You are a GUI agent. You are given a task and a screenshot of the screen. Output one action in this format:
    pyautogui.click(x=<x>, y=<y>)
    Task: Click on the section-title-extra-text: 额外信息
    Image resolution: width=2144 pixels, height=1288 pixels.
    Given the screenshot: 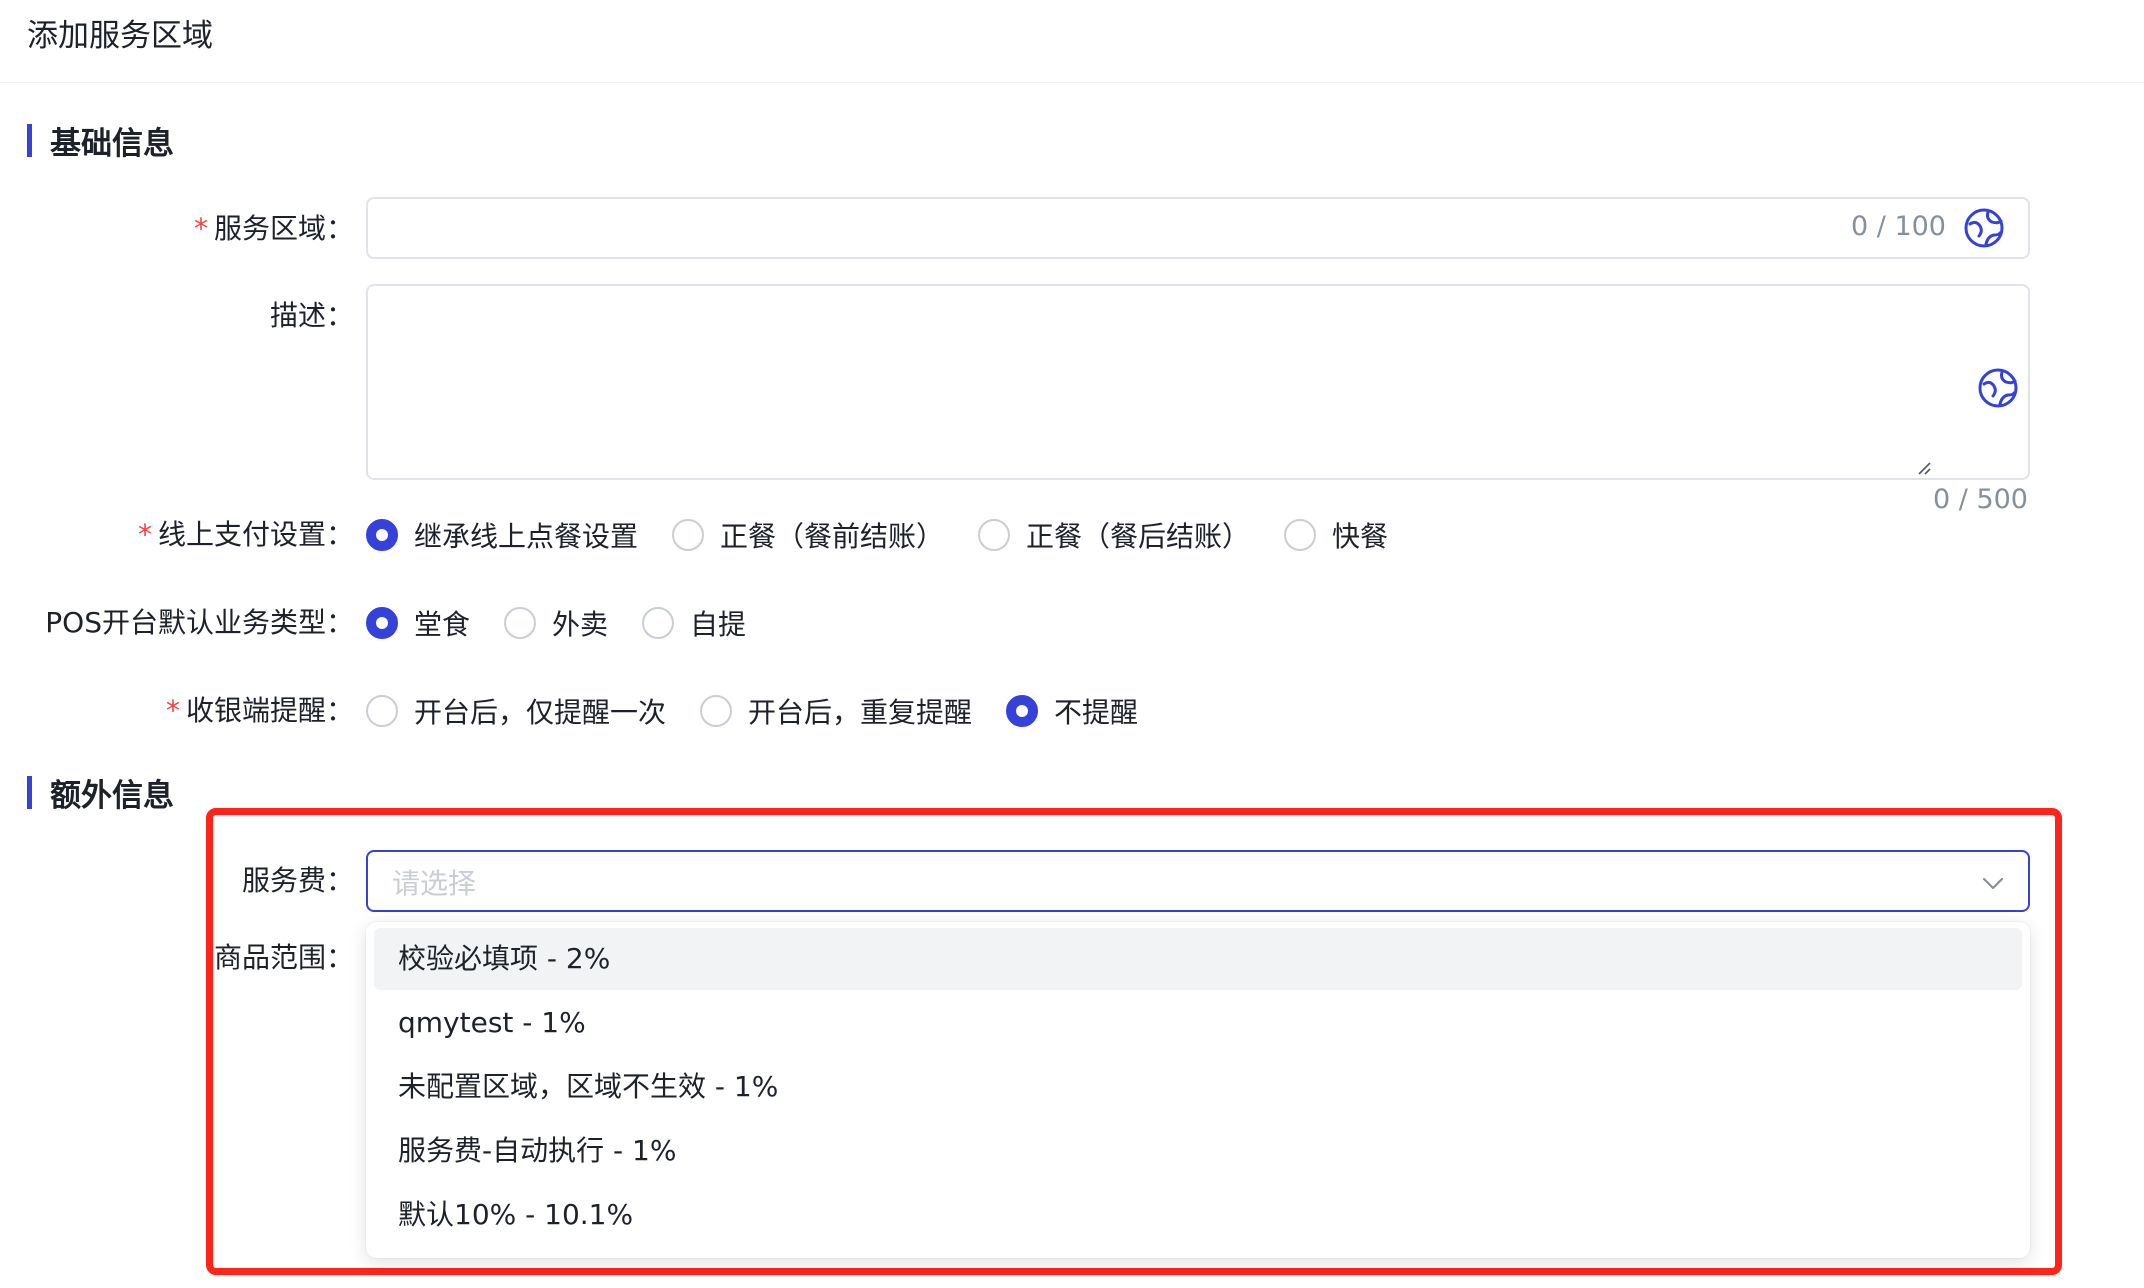 What is the action you would take?
    pyautogui.click(x=112, y=795)
    